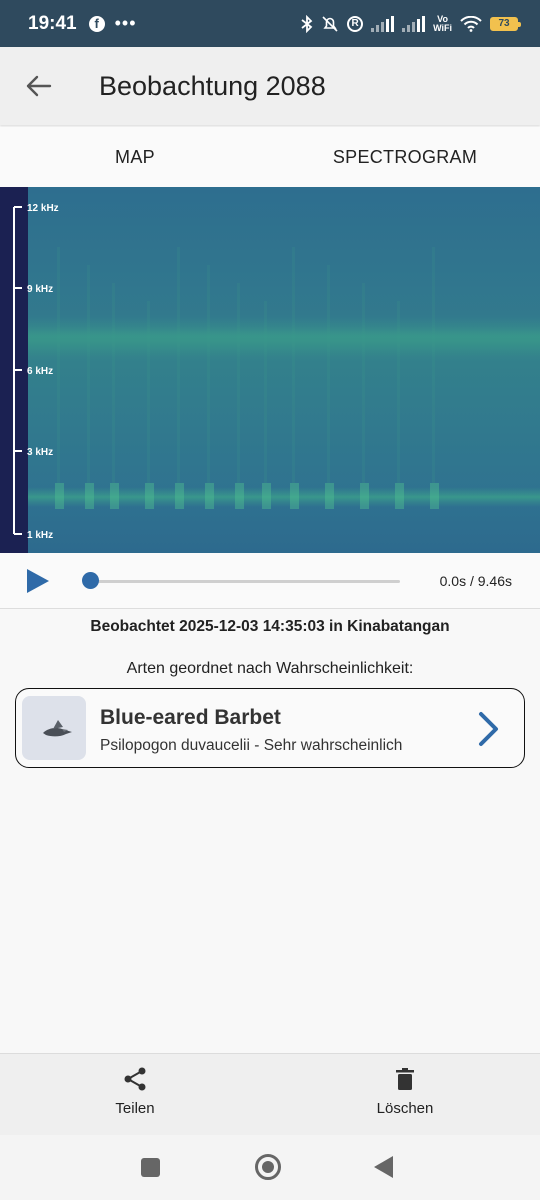  I want to click on delete-label: Löschen, so click(405, 1108).